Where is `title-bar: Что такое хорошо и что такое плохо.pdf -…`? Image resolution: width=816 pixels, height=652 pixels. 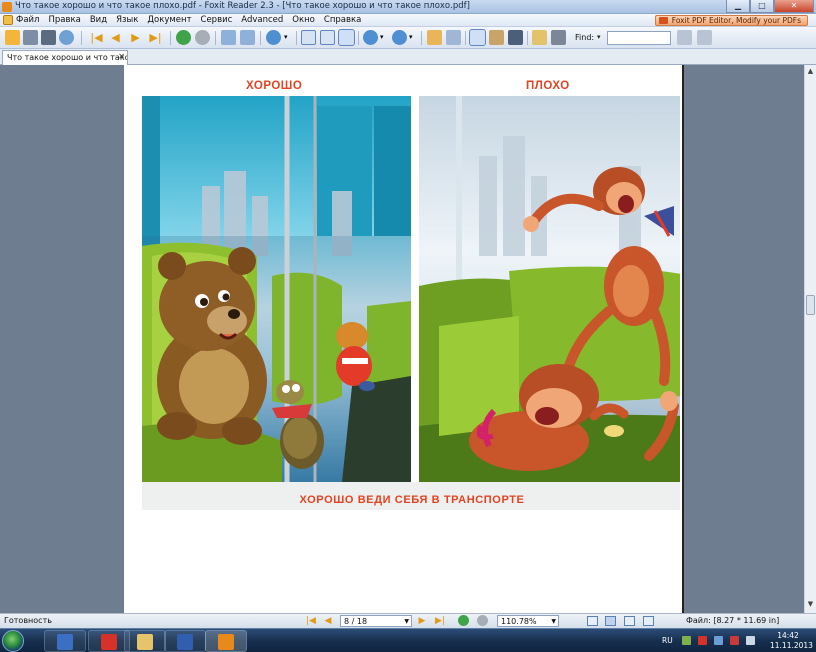 title-bar: Что такое хорошо и что такое плохо.pdf -… is located at coordinates (408, 7).